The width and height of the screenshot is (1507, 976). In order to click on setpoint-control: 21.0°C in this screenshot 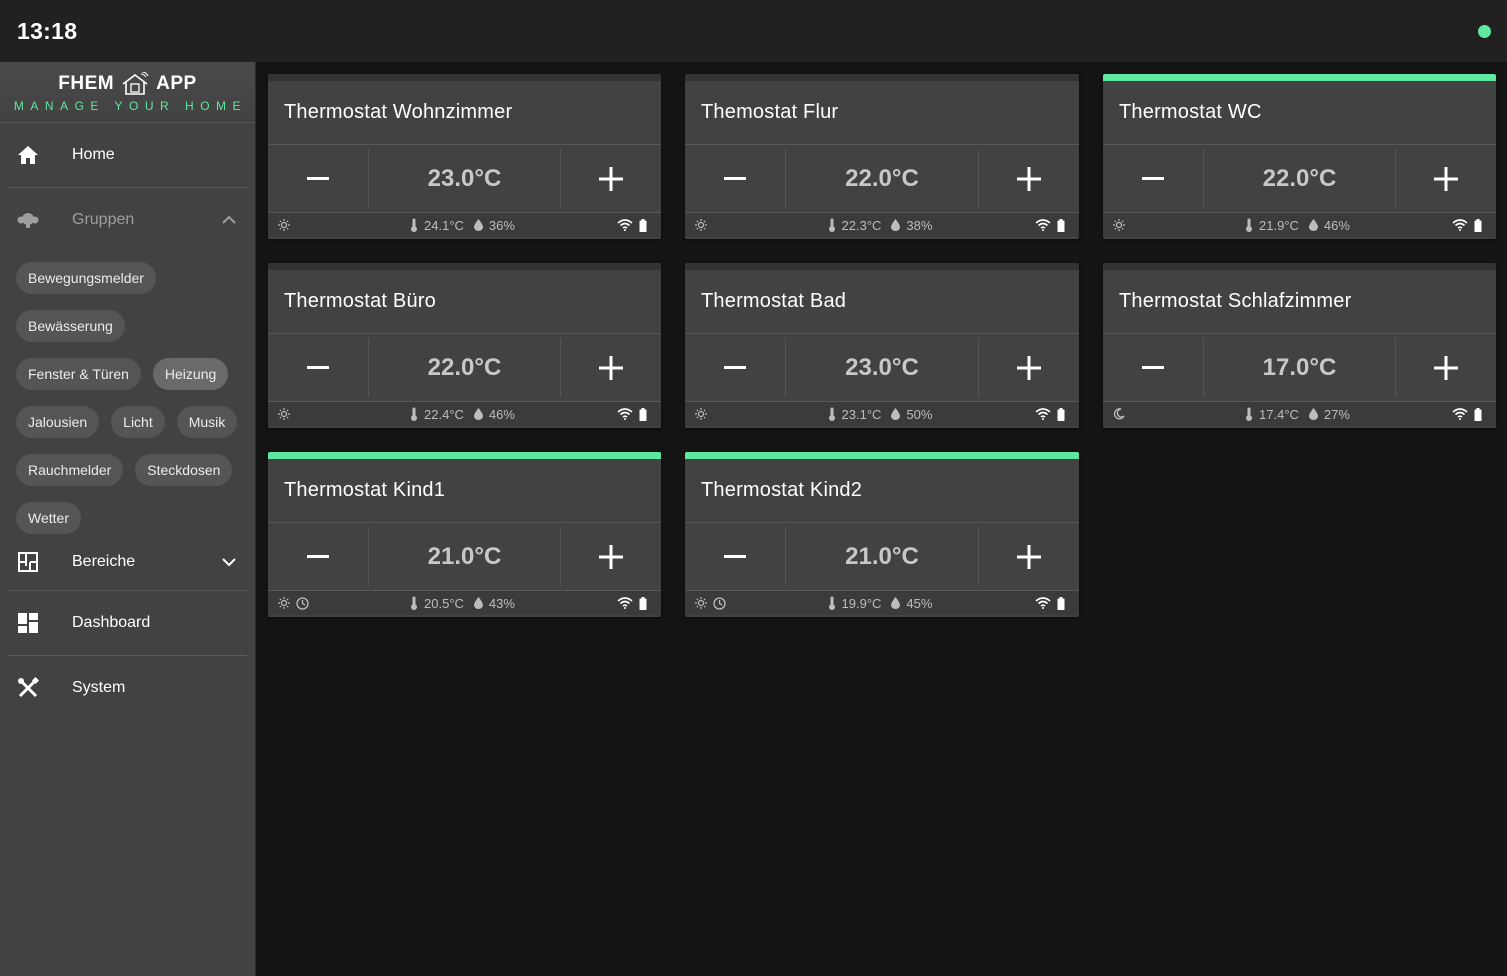, I will do `click(882, 557)`.